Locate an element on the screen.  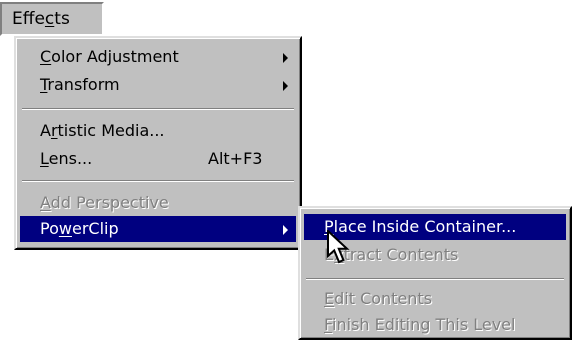
menu-item-mnemonic: C is located at coordinates (46, 56).